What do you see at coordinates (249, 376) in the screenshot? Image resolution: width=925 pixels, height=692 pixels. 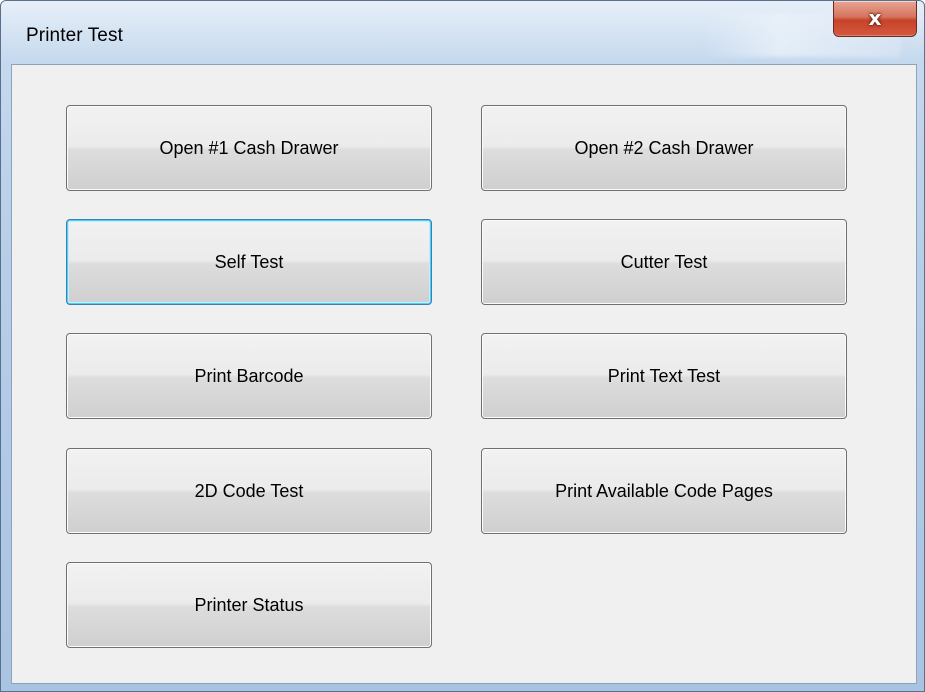 I see `print-barcode-button: Print Barcode` at bounding box center [249, 376].